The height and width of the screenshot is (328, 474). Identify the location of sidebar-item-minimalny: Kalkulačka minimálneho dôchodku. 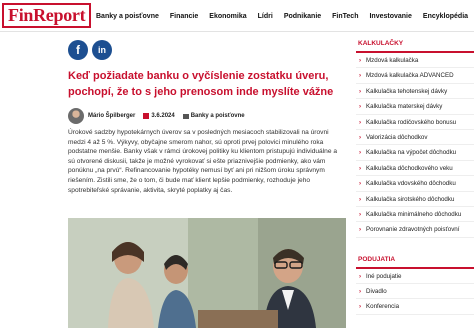
(415, 215).